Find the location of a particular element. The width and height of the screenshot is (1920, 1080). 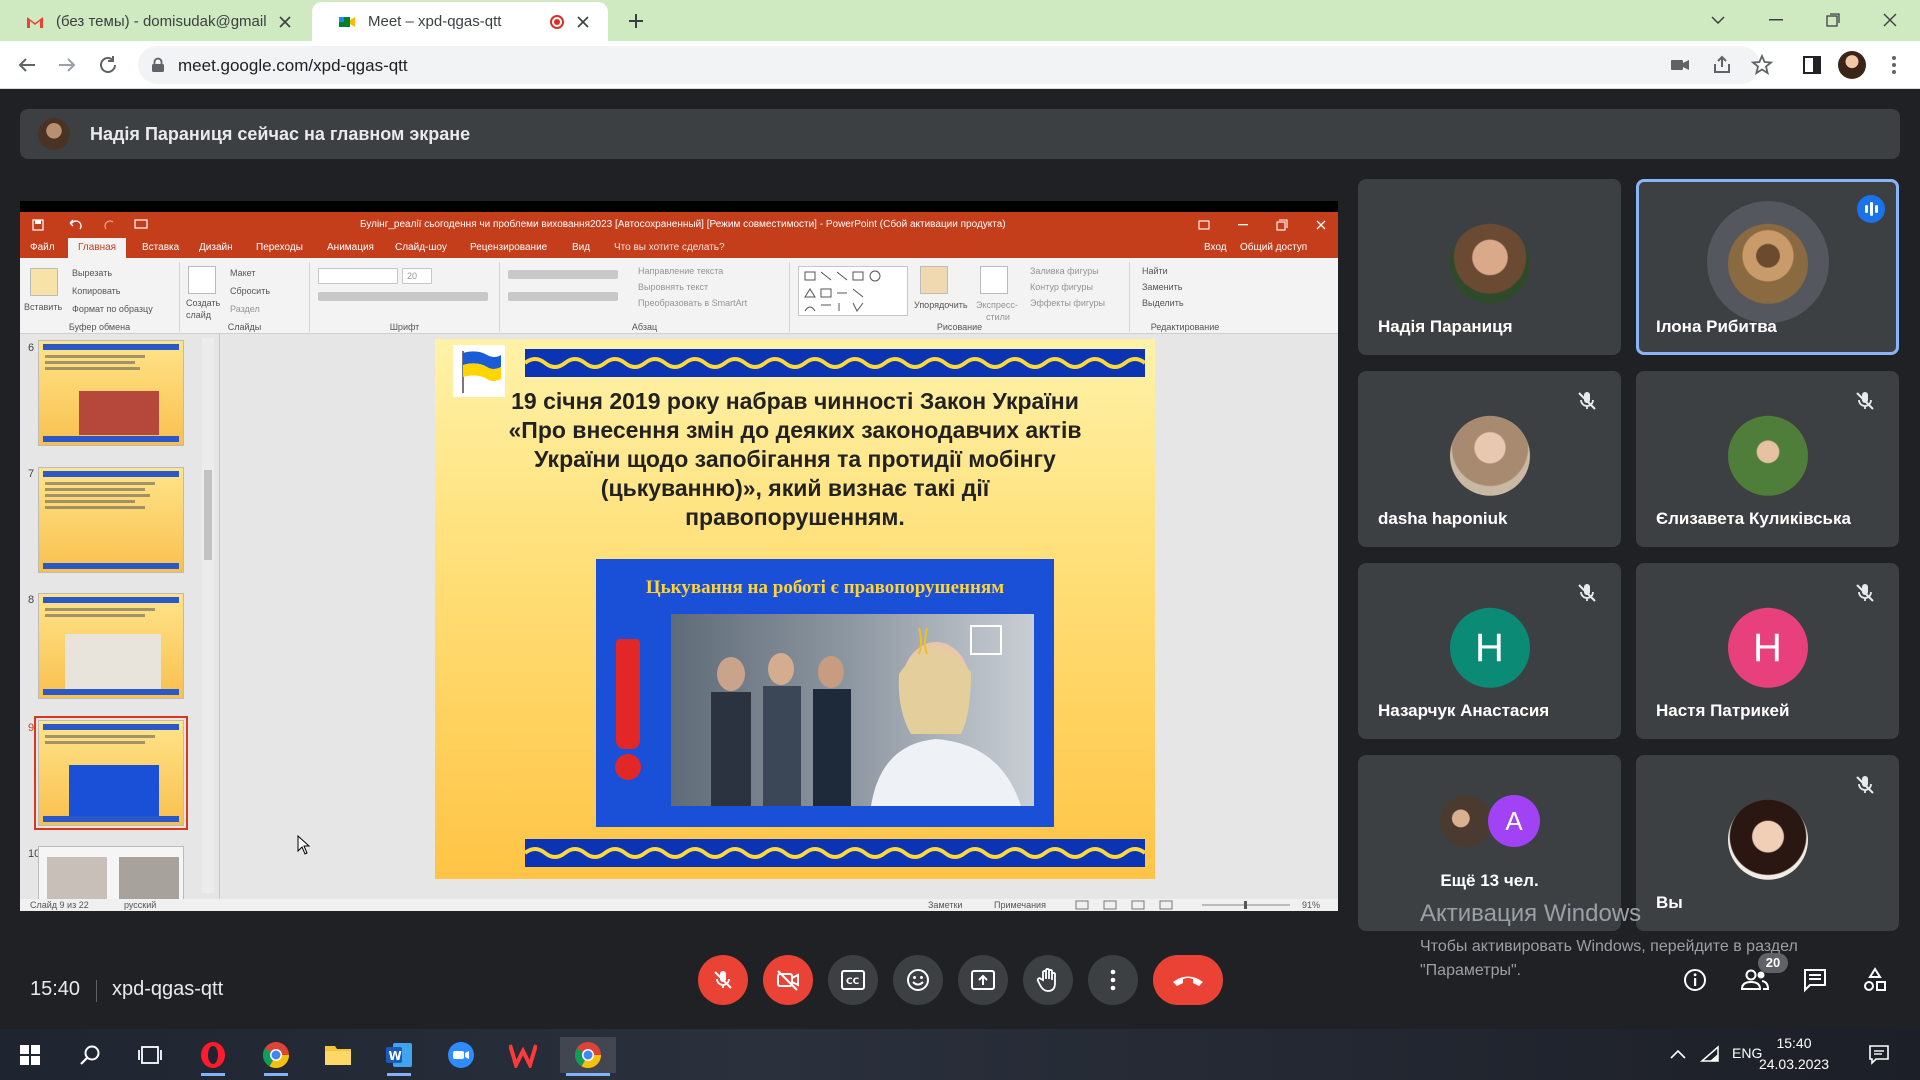

search-button is located at coordinates (90, 1055).